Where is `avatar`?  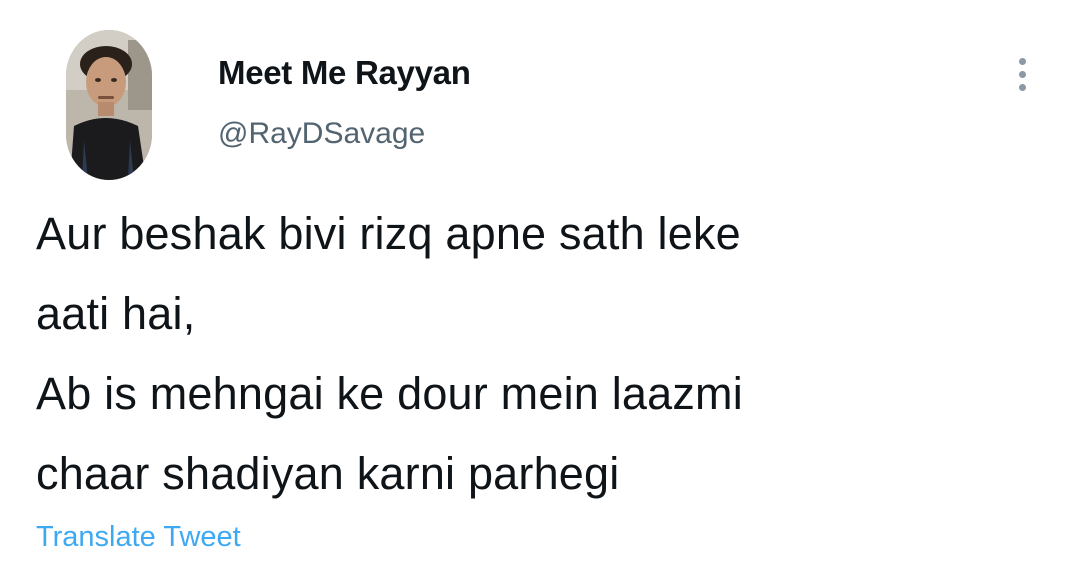 avatar is located at coordinates (109, 105).